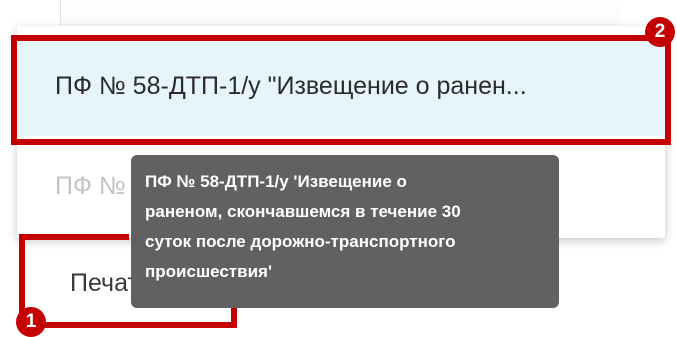  What do you see at coordinates (208, 271) in the screenshot?
I see `tooltip-line: происшествия'` at bounding box center [208, 271].